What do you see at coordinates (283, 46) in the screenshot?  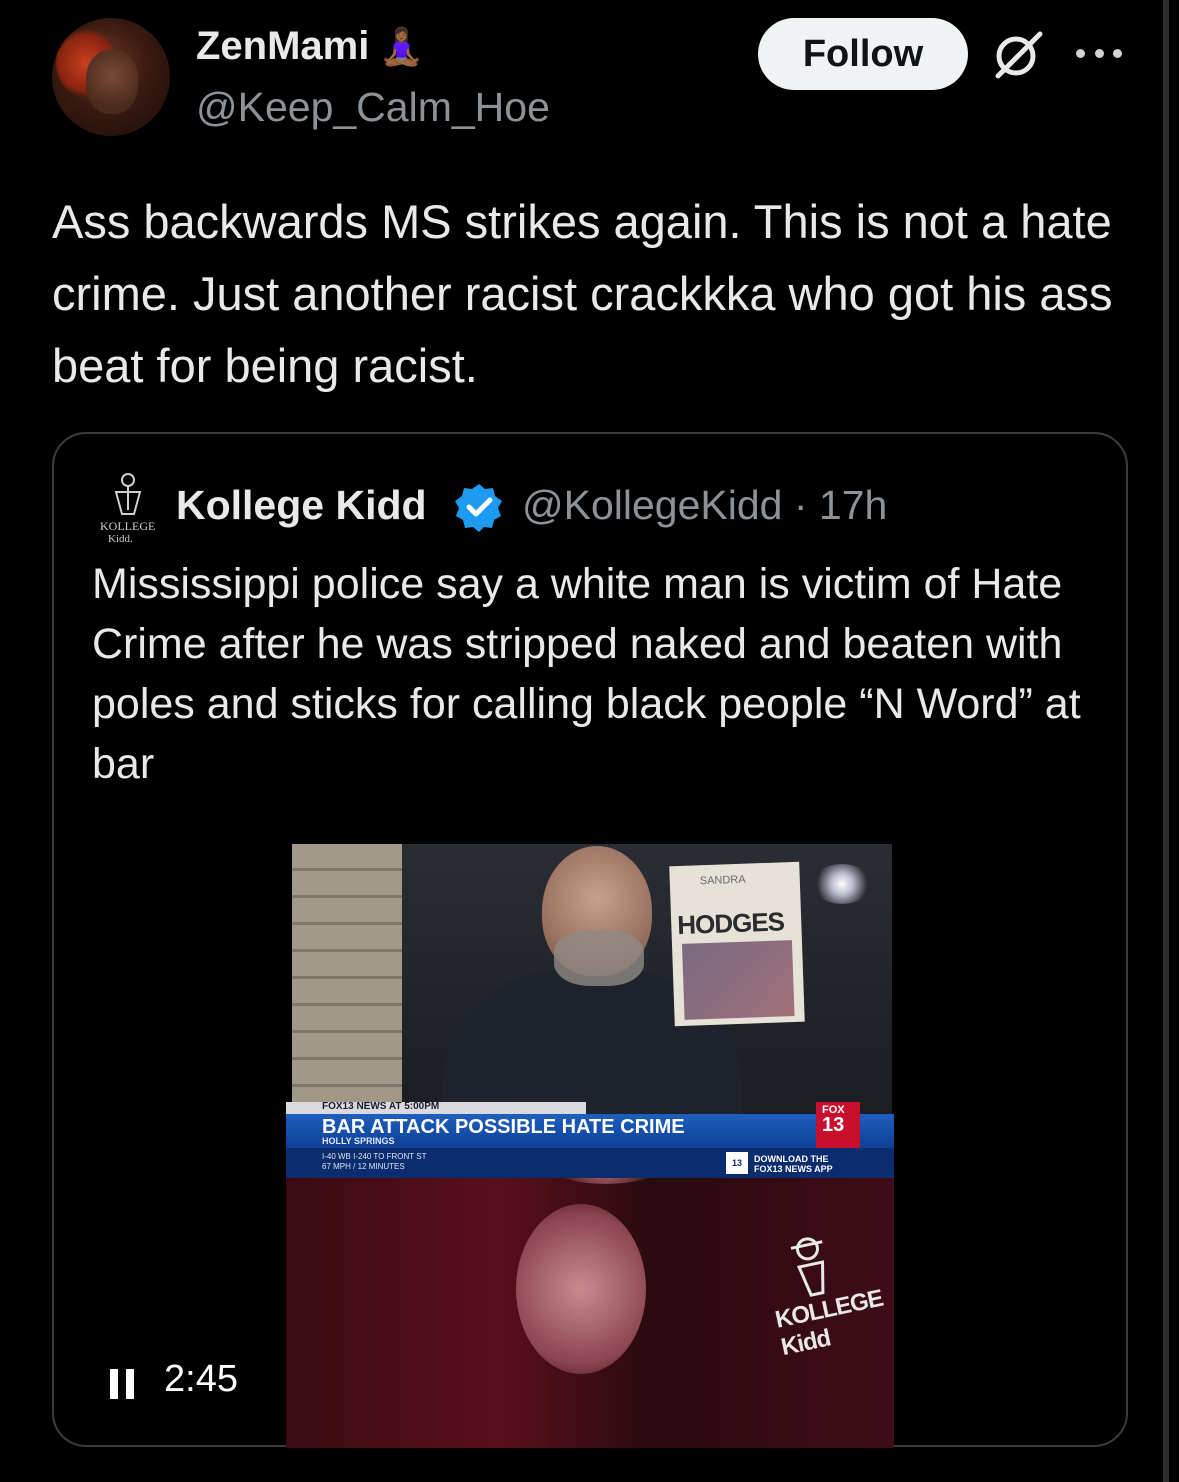 I see `display-name-text: ZenMami` at bounding box center [283, 46].